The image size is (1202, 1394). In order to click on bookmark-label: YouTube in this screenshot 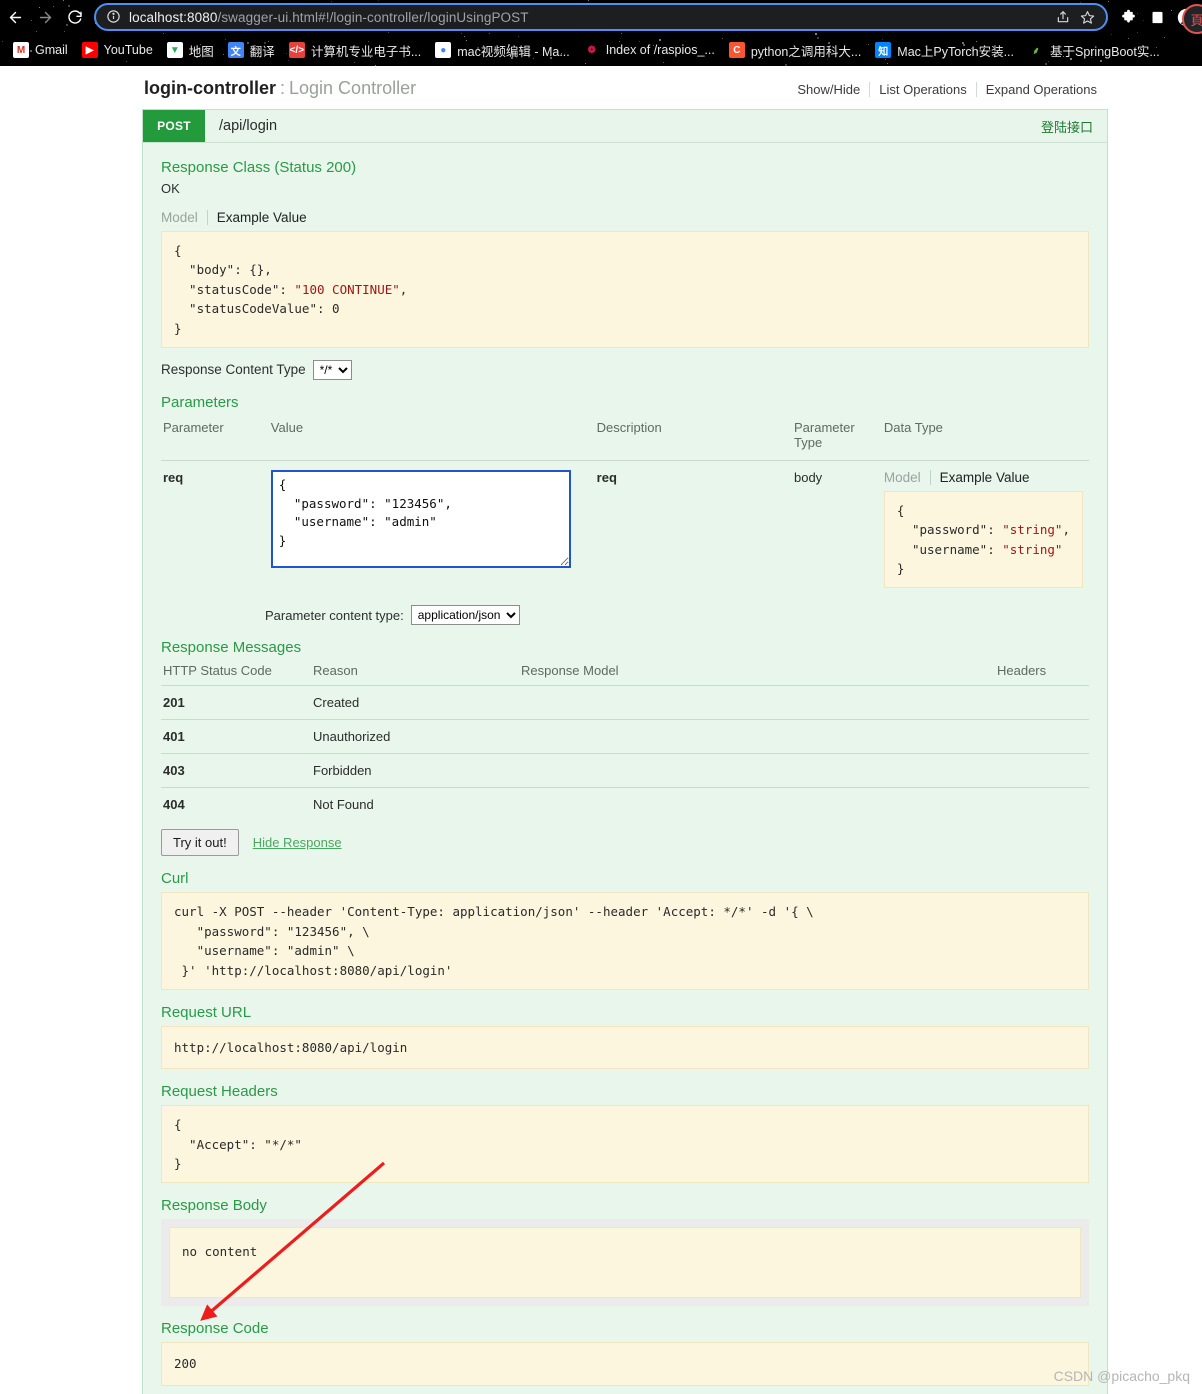, I will do `click(128, 50)`.